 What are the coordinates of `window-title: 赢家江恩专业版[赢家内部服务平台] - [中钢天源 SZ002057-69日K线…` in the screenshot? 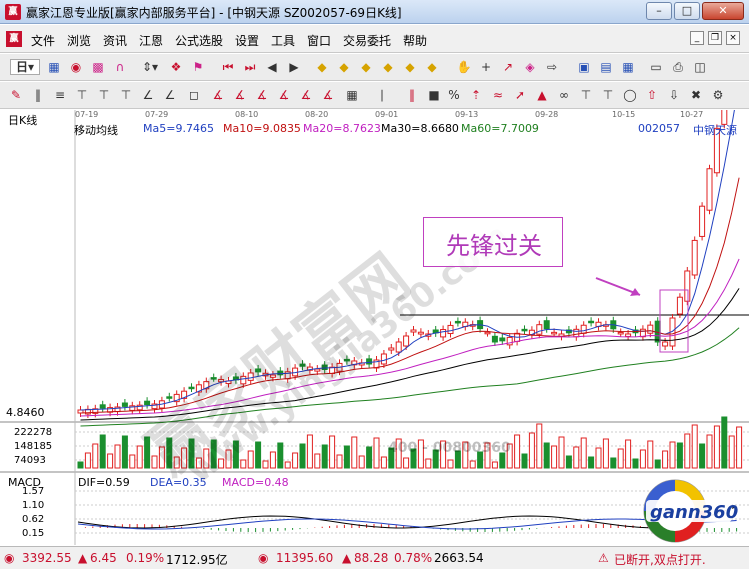 It's located at (214, 13).